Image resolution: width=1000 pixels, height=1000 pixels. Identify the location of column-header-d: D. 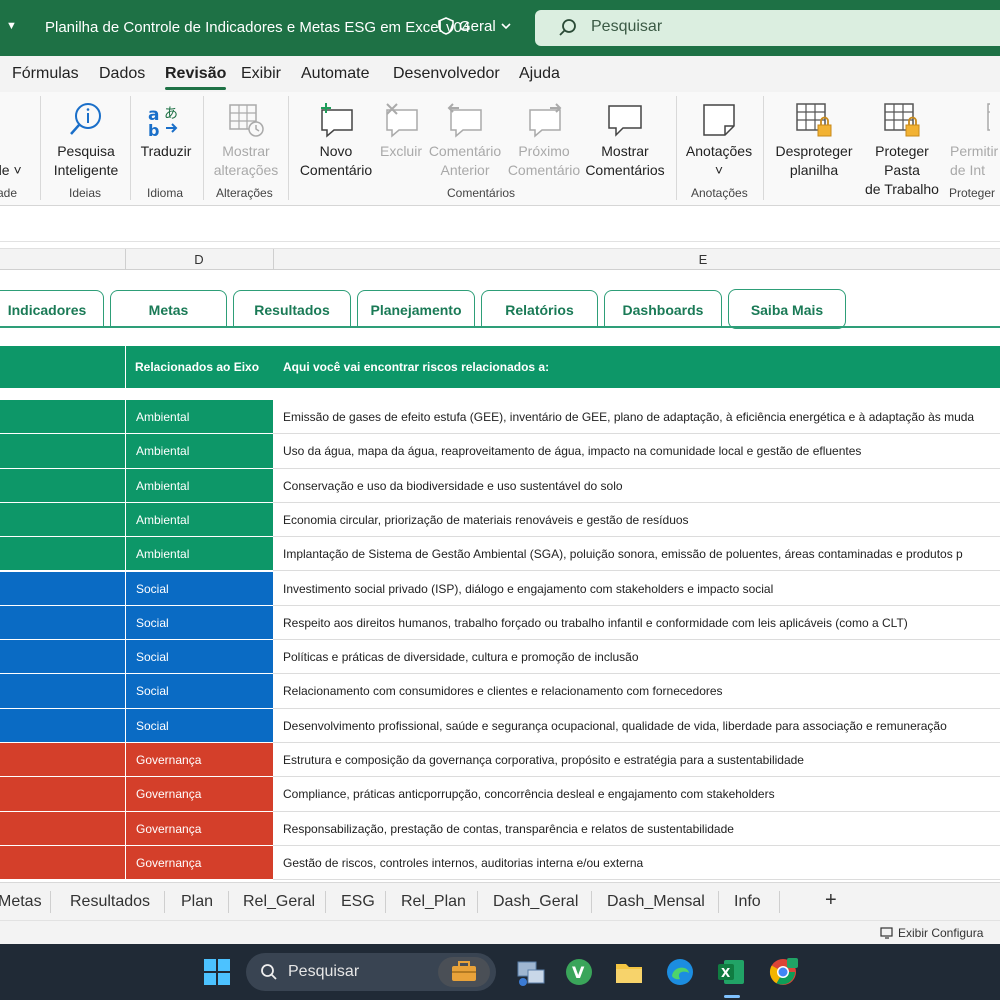
(199, 259).